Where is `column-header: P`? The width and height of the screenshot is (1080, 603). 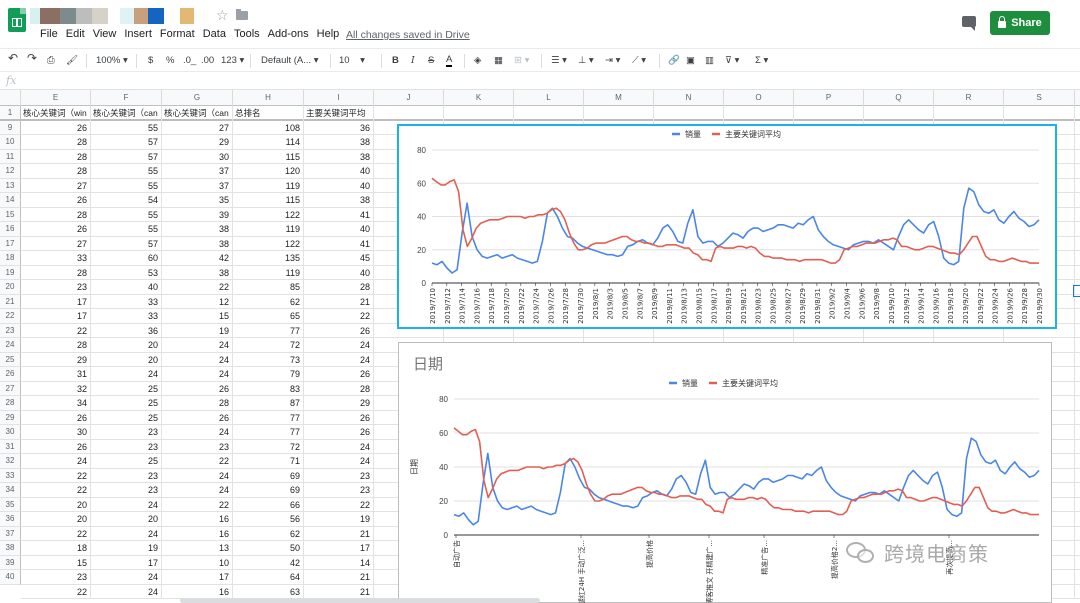 column-header: P is located at coordinates (829, 98).